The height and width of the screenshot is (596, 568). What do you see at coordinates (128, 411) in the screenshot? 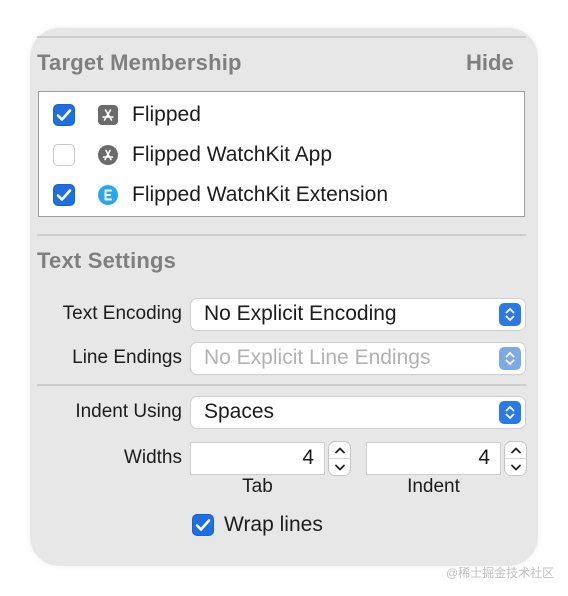
I see `indent-using-label: Indent Using` at bounding box center [128, 411].